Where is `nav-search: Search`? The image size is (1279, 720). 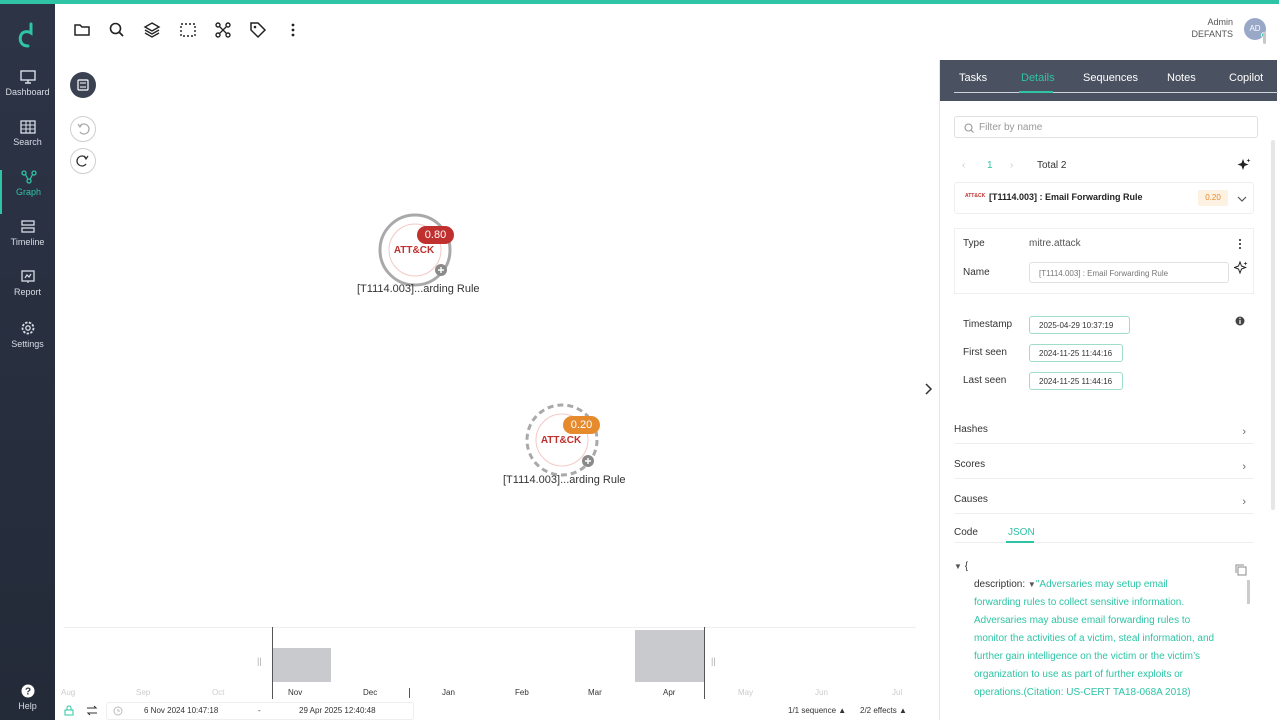
nav-search: Search is located at coordinates (27, 142).